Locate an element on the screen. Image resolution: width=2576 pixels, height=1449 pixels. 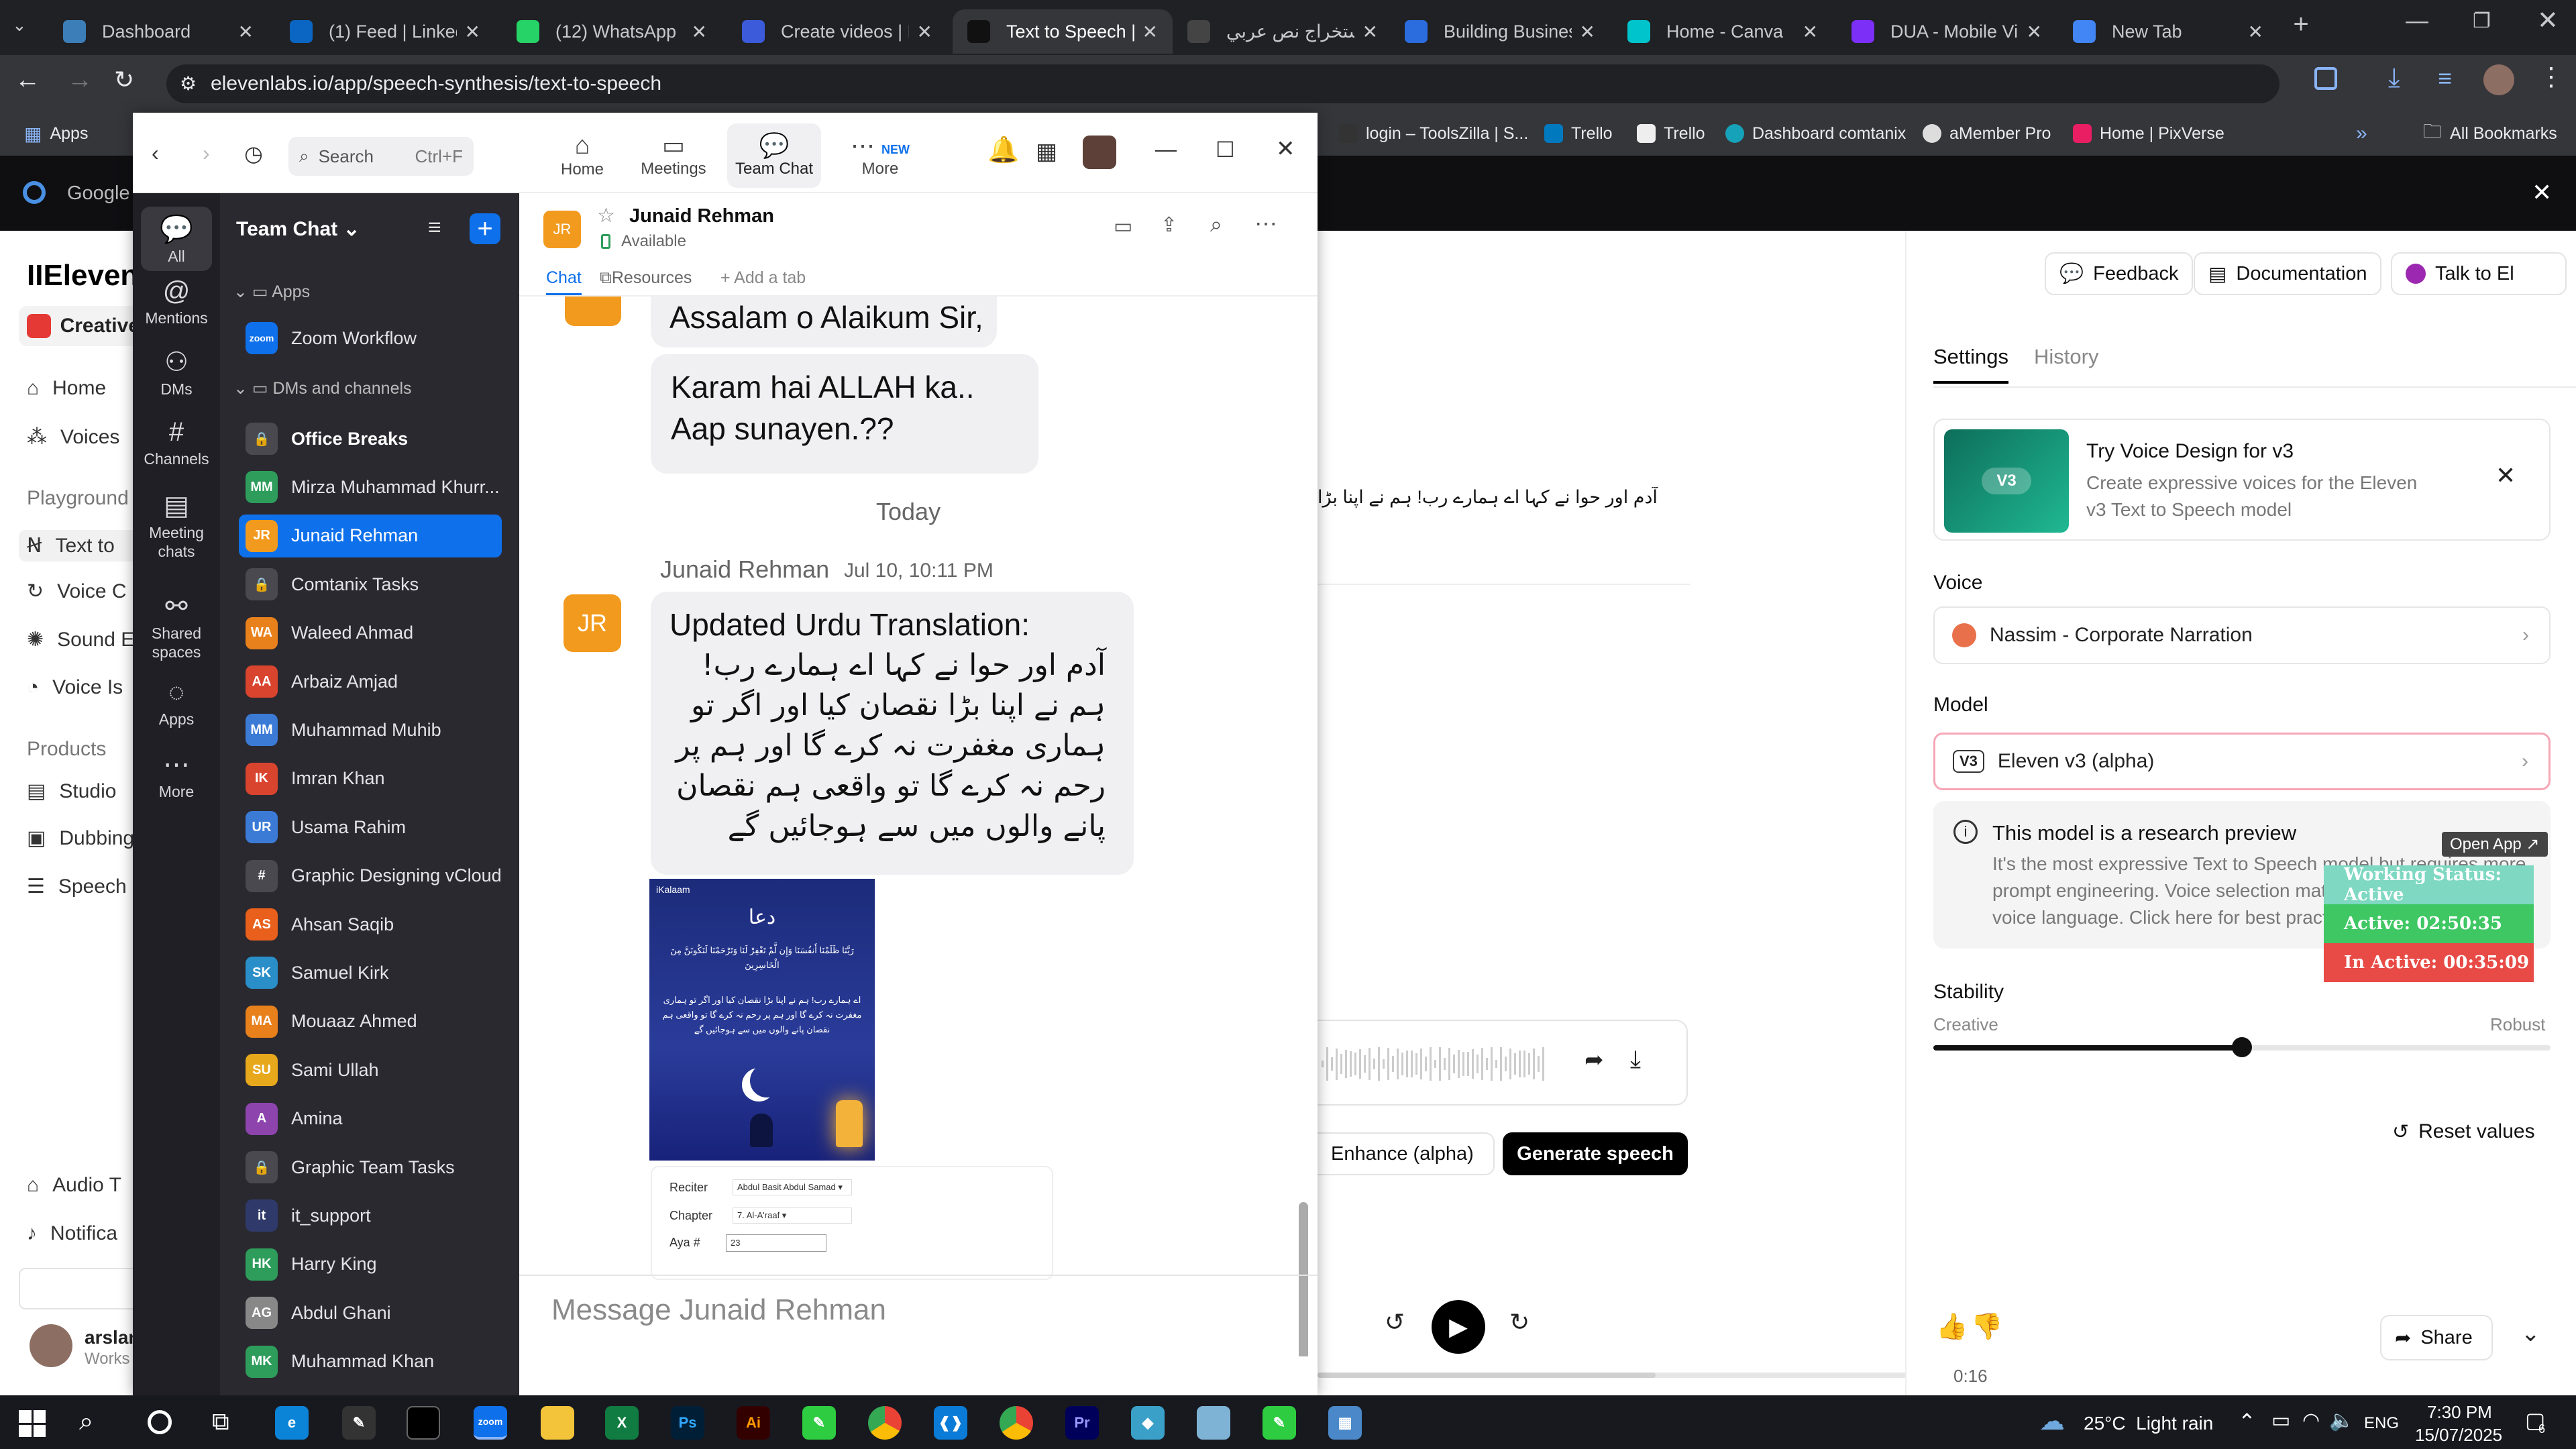
nav-text-to-speech: Ꞥ Text to is located at coordinates (79, 545).